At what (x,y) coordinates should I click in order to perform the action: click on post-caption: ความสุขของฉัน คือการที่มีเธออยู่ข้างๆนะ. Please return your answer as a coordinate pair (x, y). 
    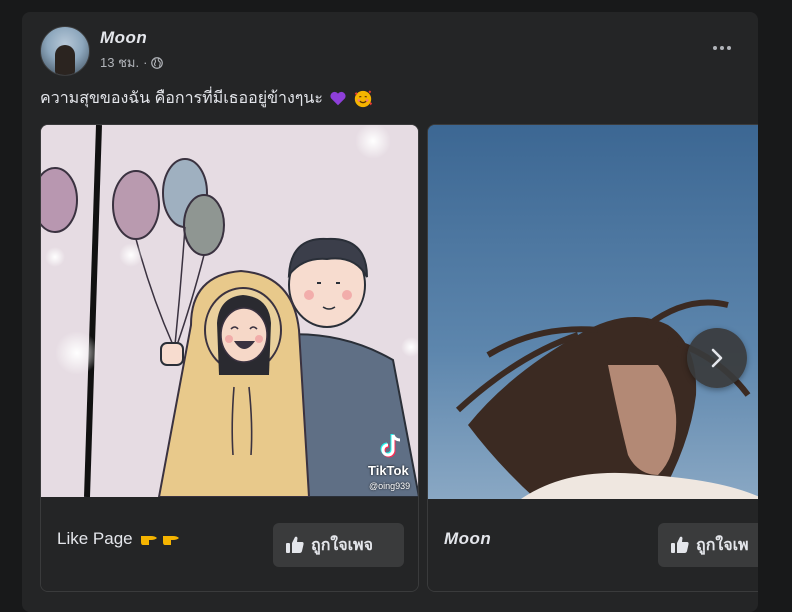
    Looking at the image, I should click on (206, 98).